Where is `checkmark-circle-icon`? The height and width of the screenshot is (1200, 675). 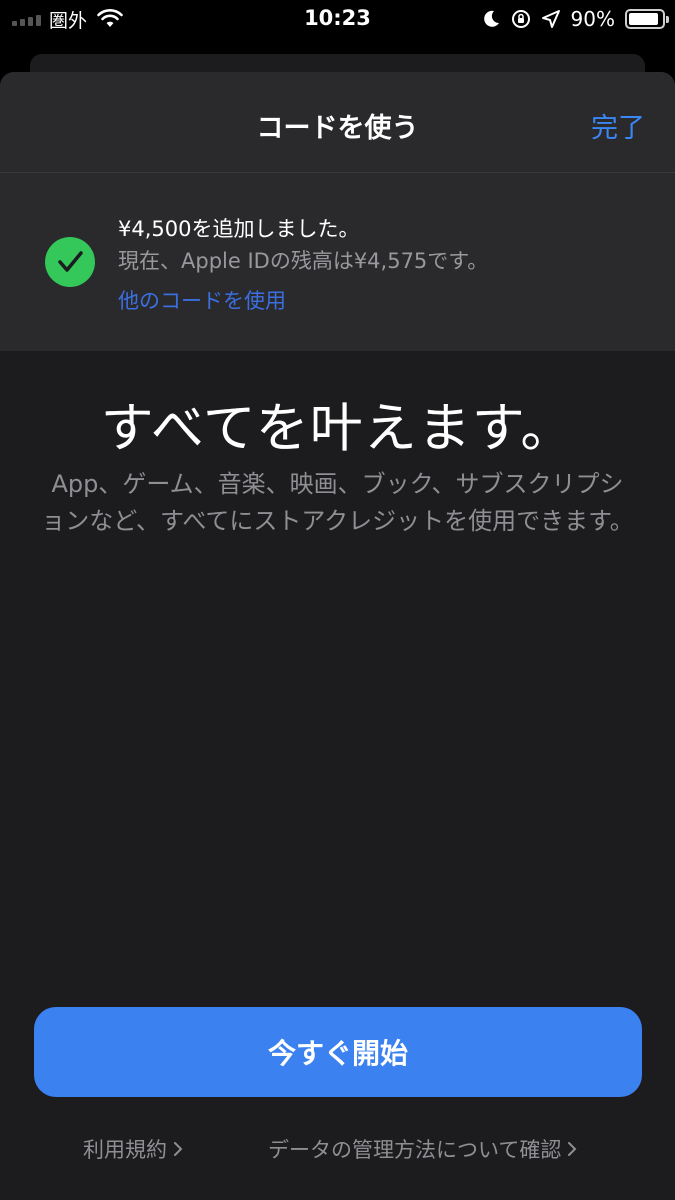 checkmark-circle-icon is located at coordinates (70, 262).